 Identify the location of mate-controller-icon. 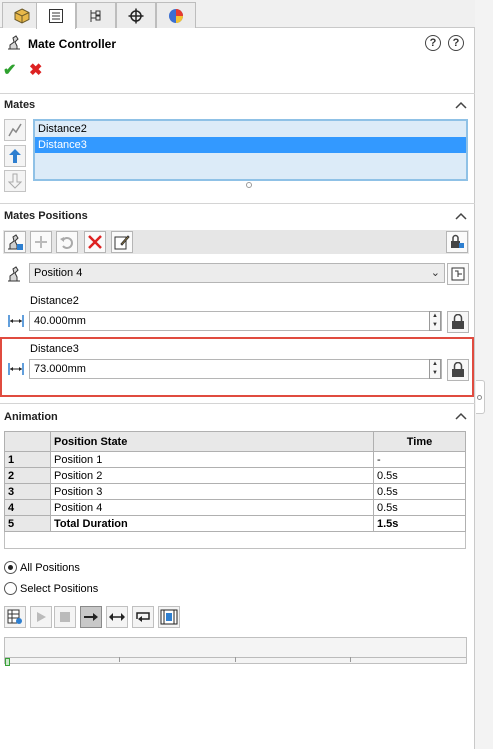
(14, 42).